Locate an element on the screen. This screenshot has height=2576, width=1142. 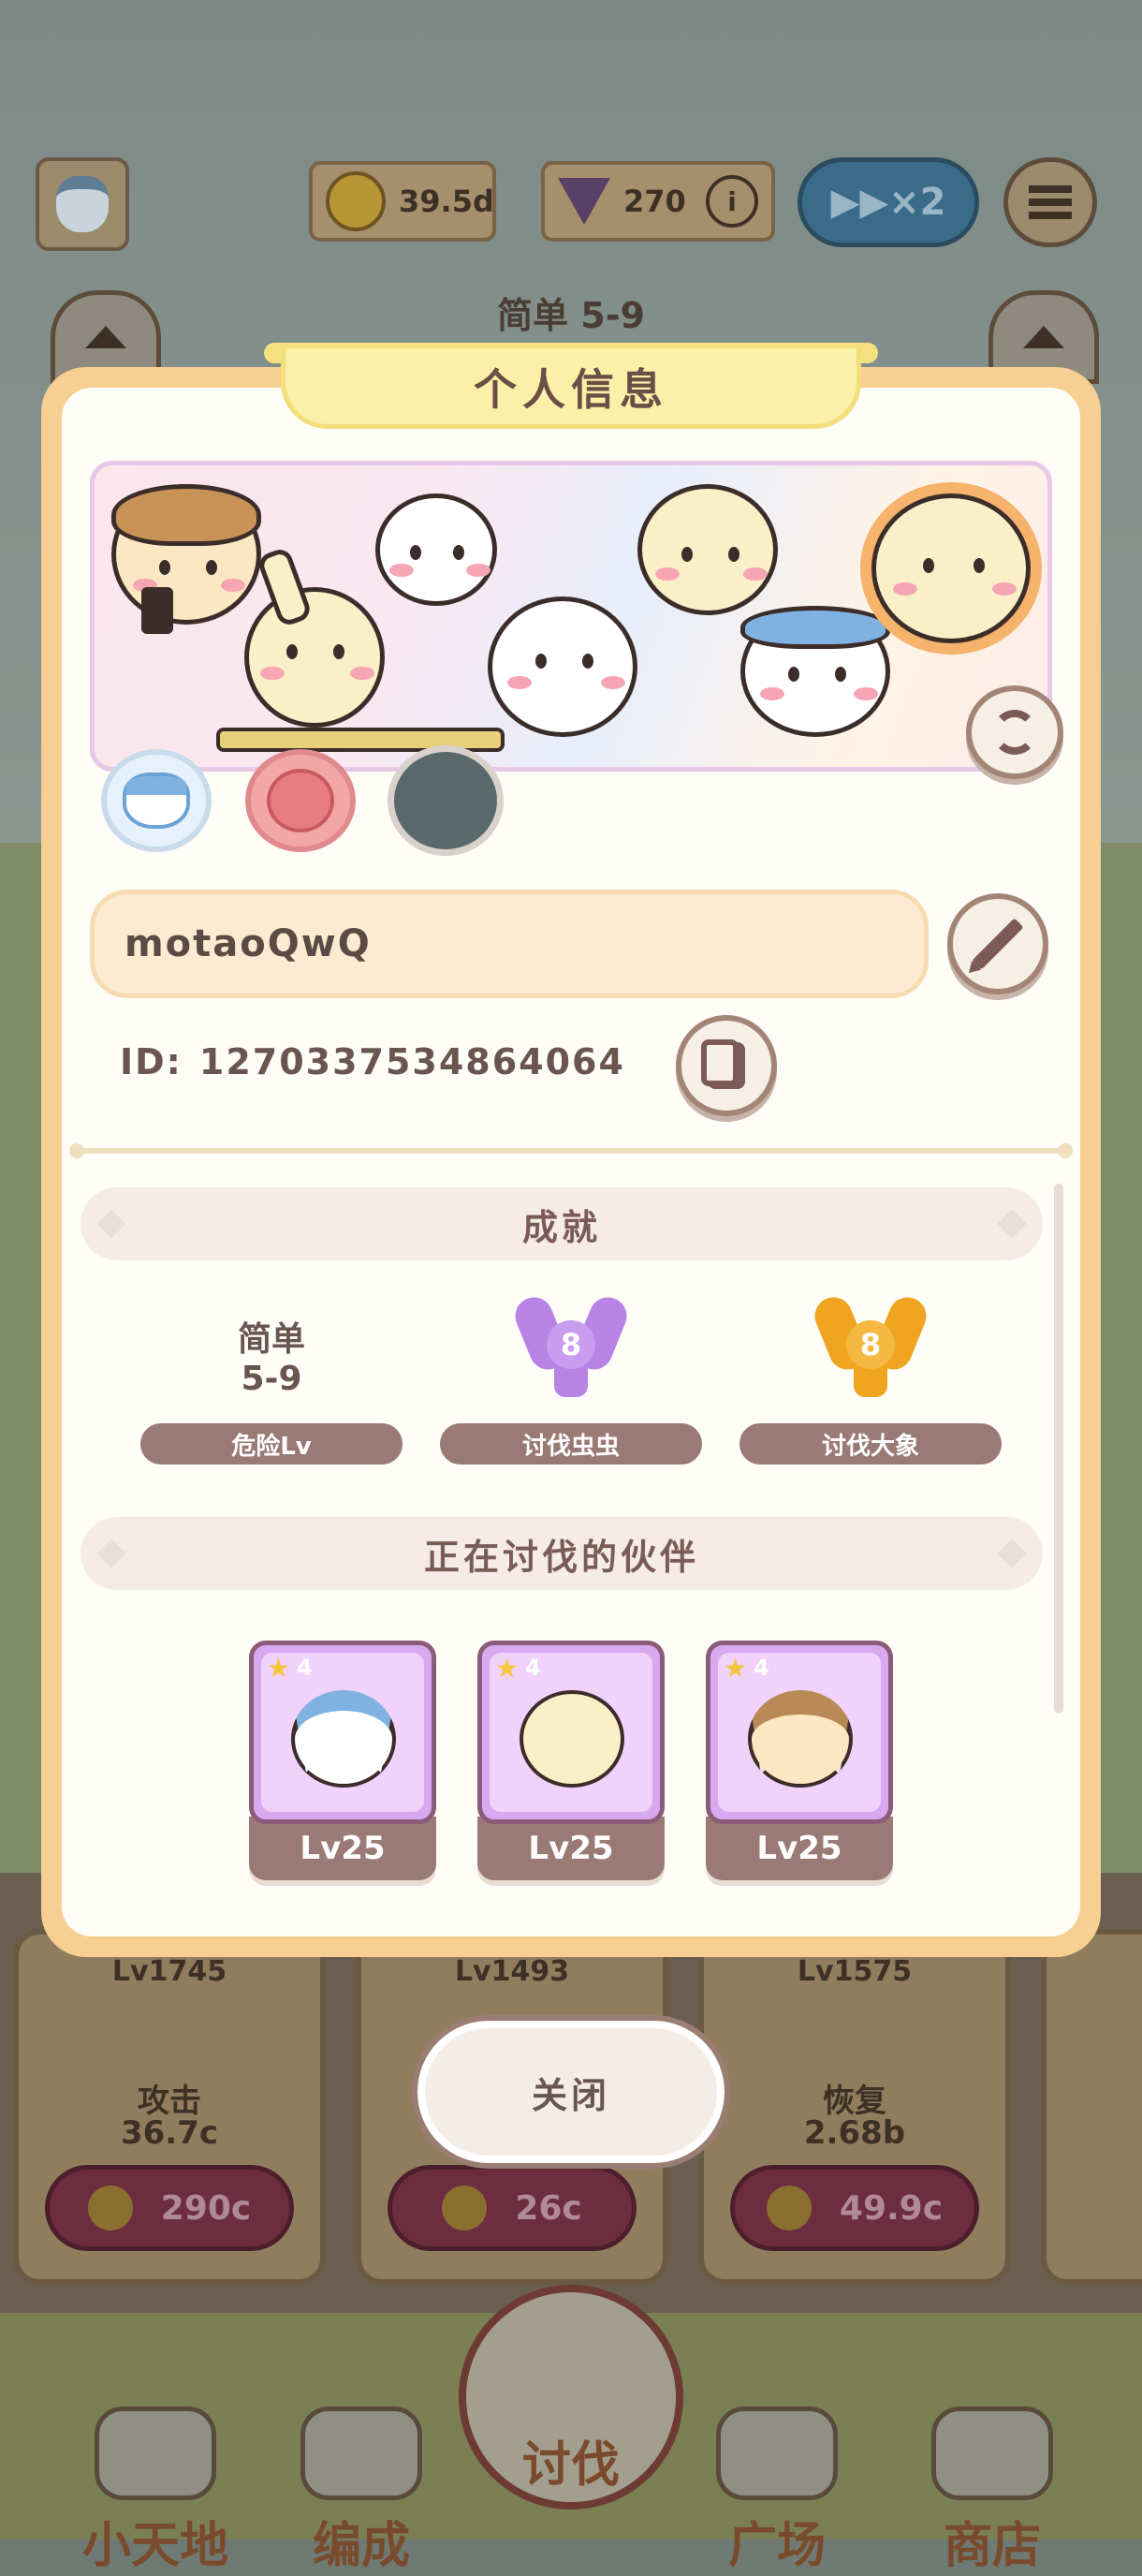
refresh-banner-button is located at coordinates (1014, 732).